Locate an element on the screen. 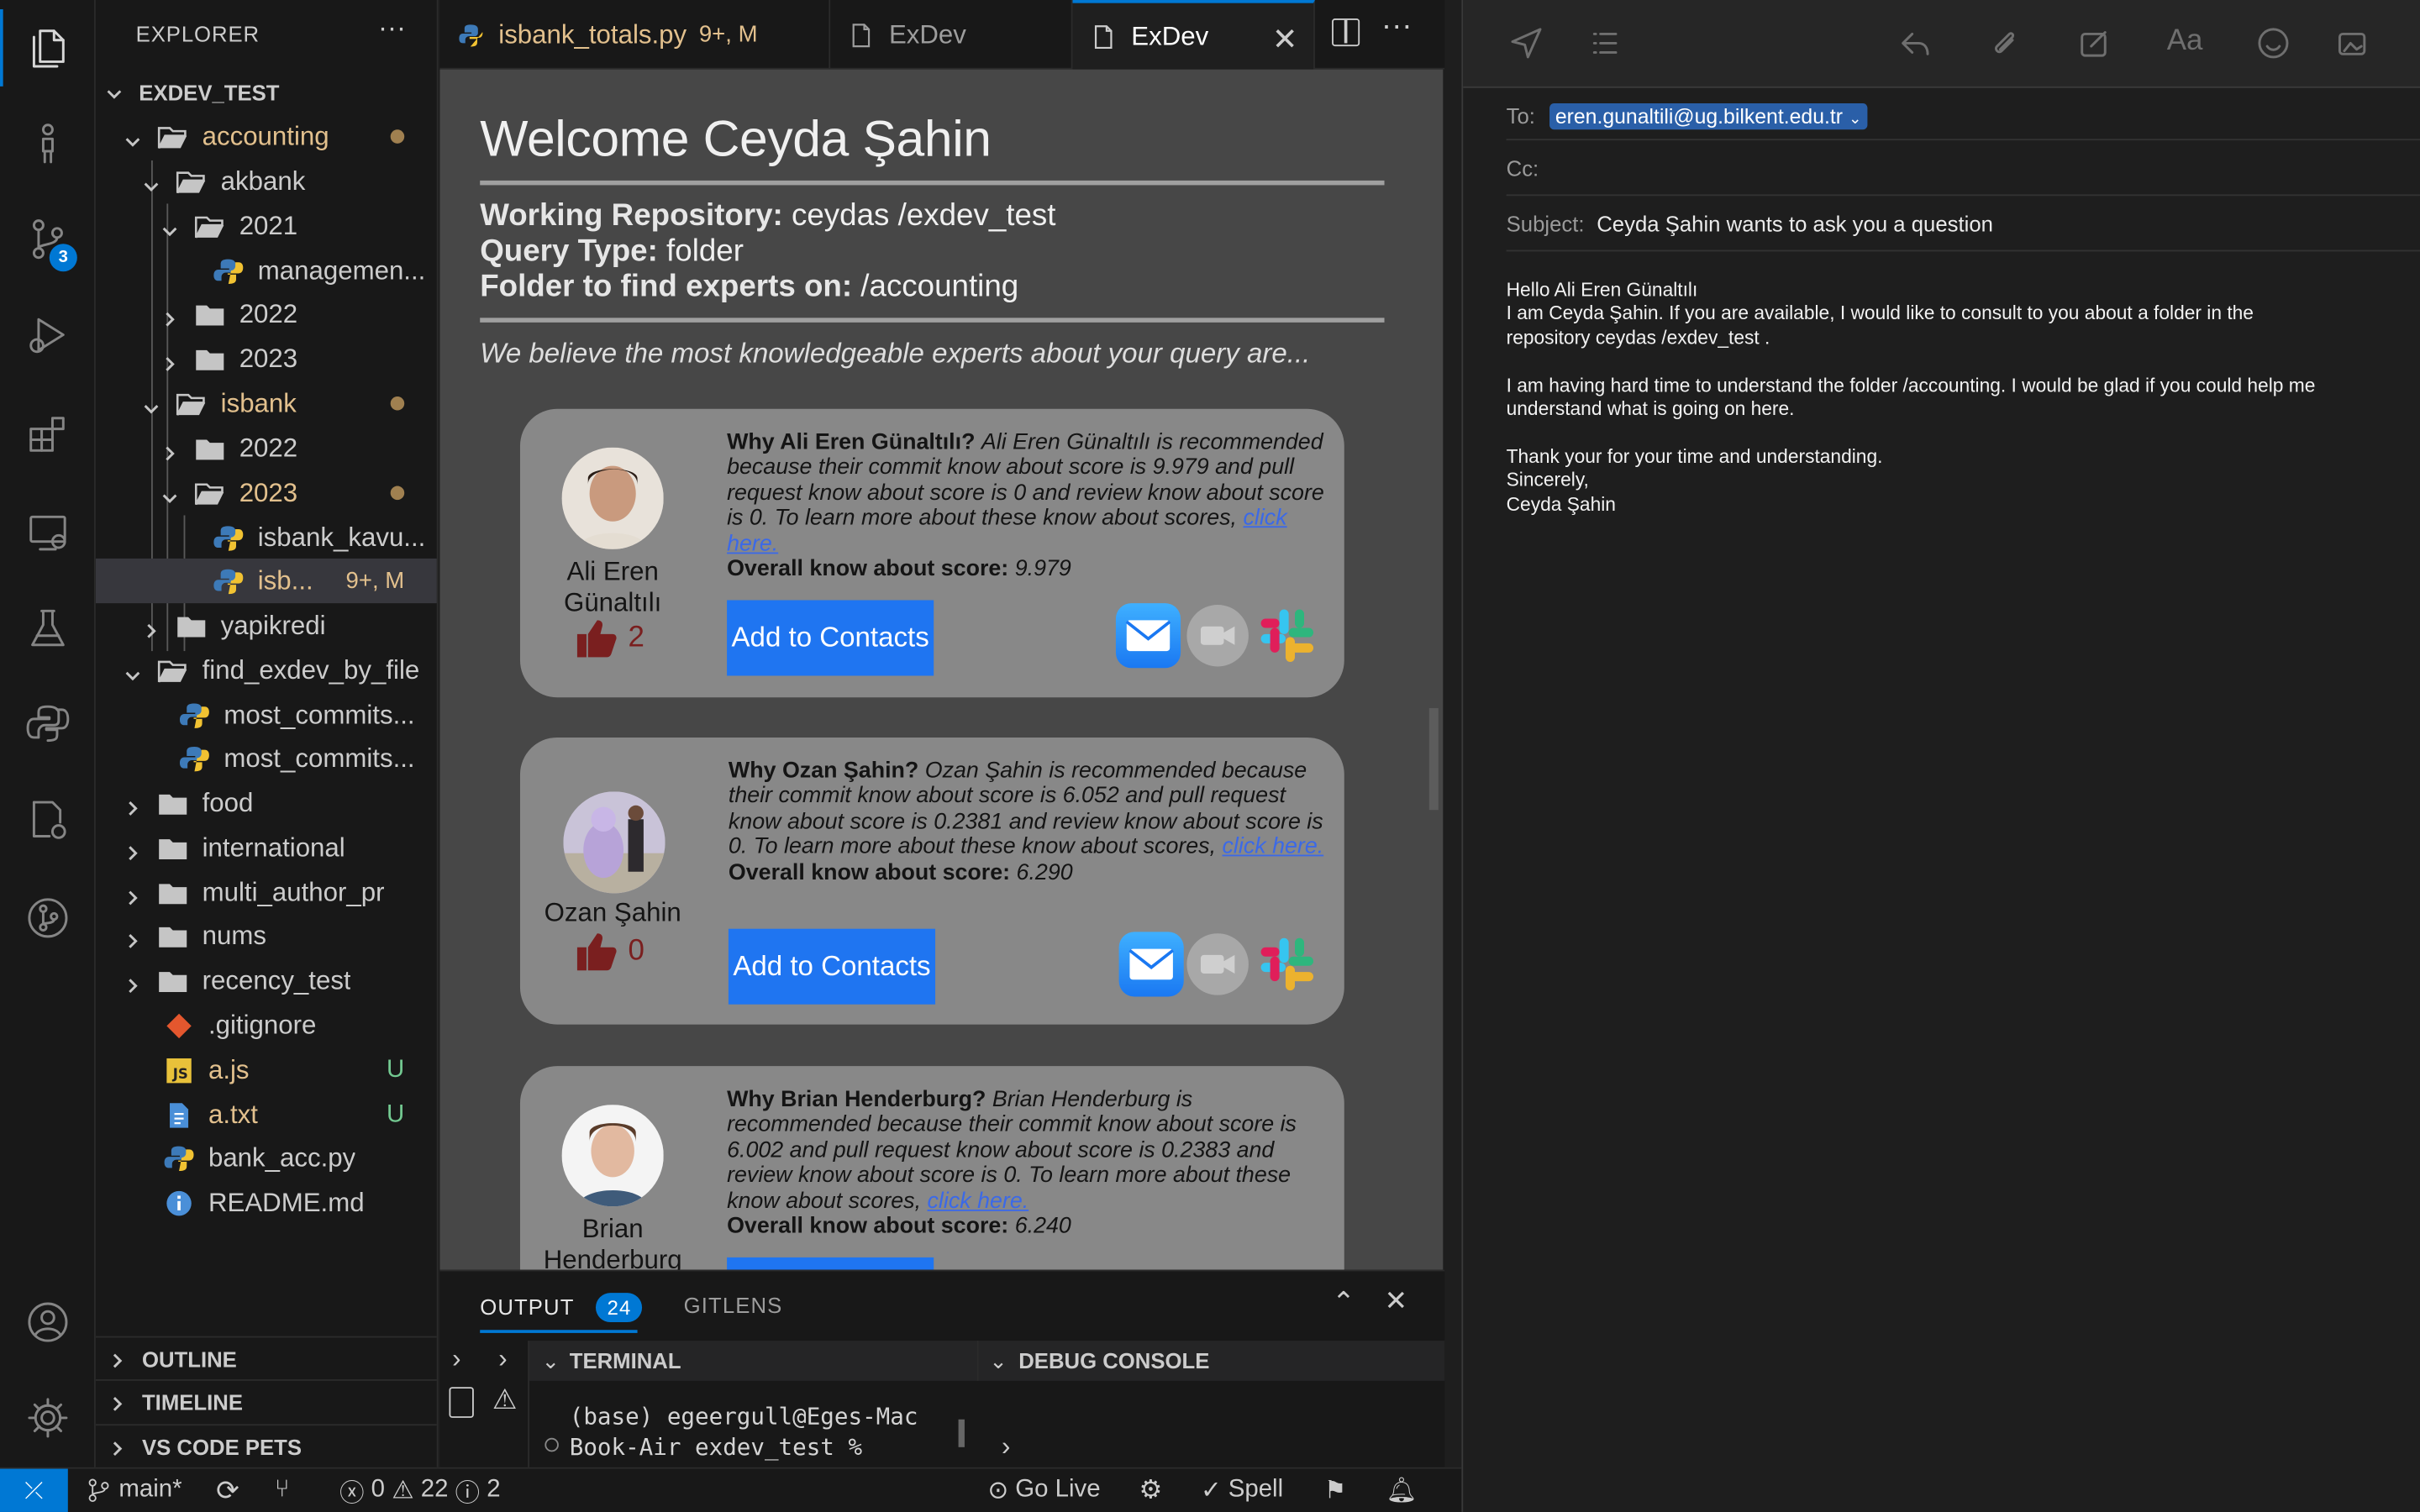 This screenshot has height=1512, width=2420. vscode-pets-section: VS CODE PETS is located at coordinates (266, 1445).